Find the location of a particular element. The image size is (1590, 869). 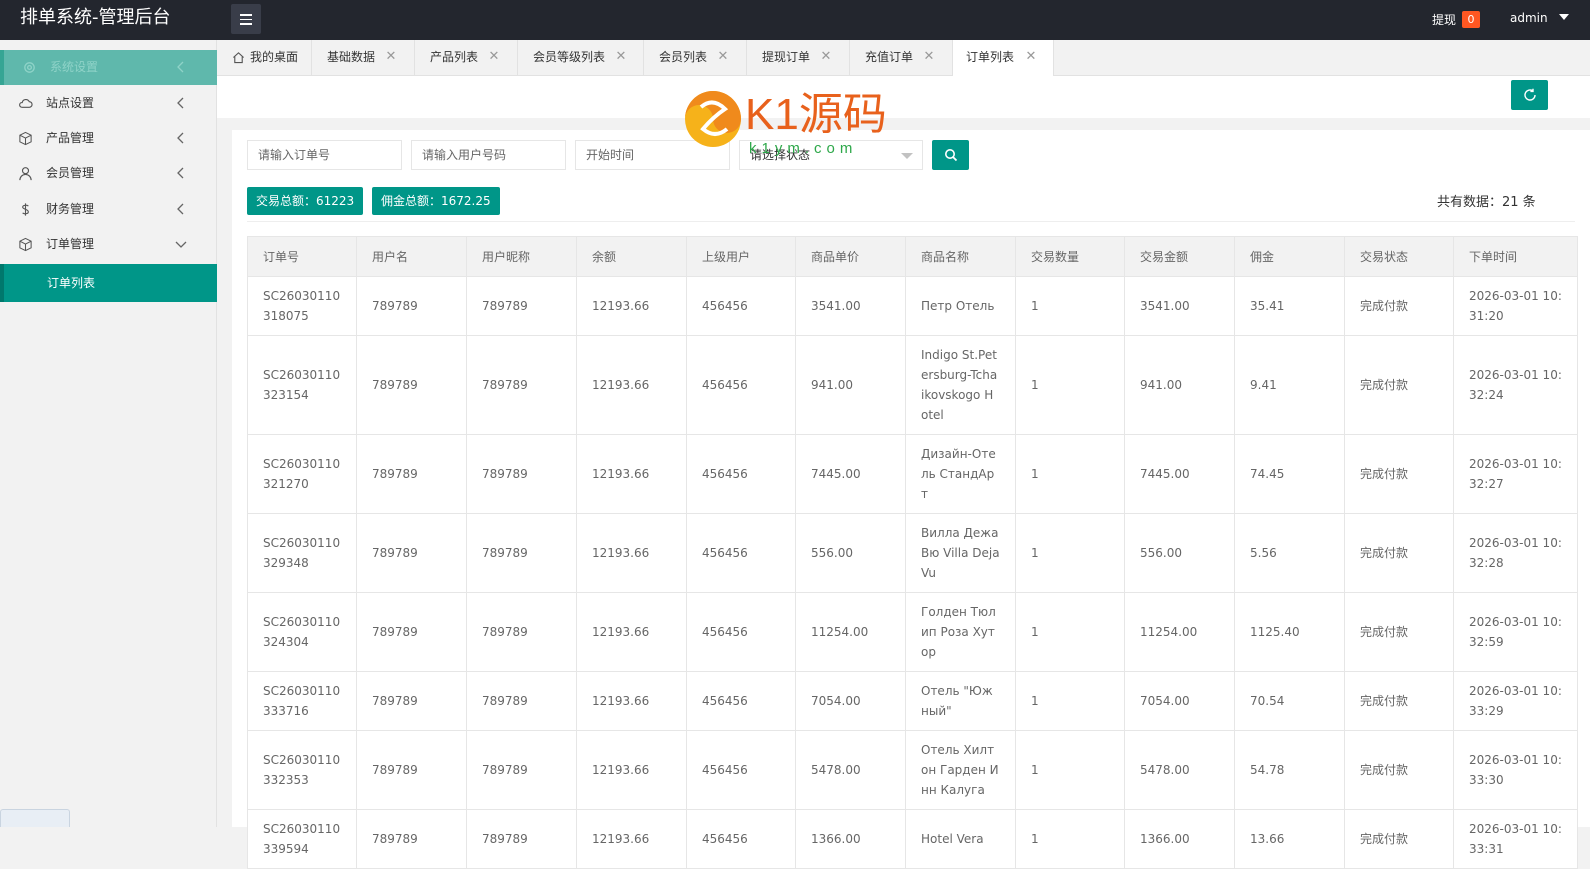

hamburger-icon-line is located at coordinates (246, 24).